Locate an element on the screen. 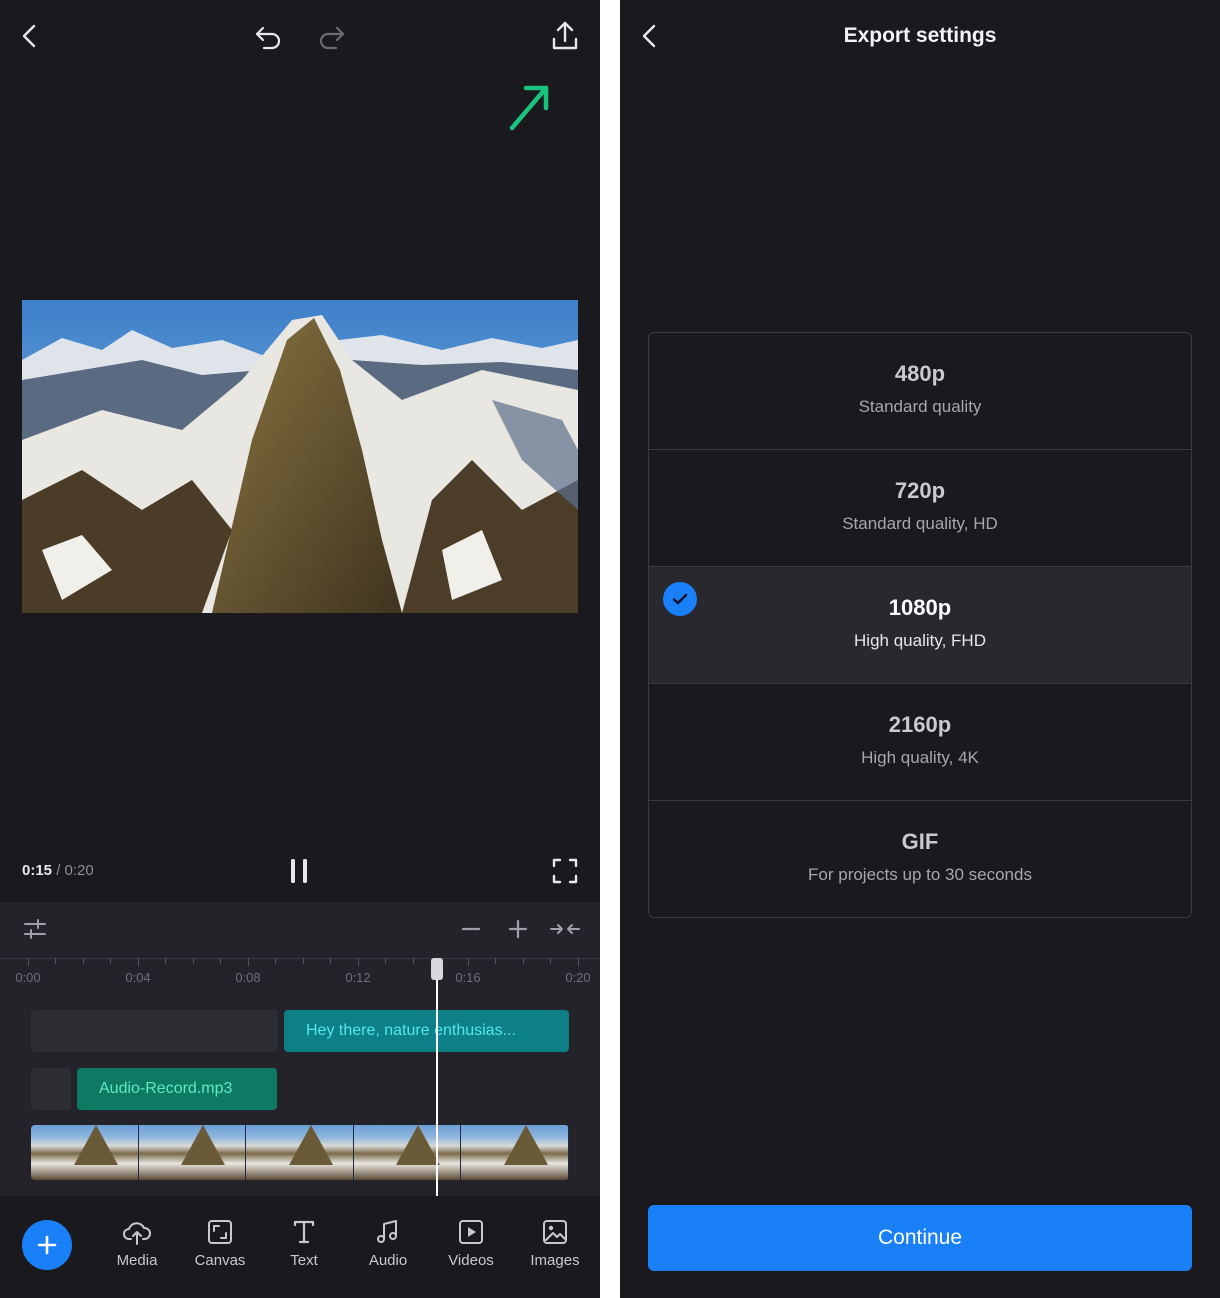 The image size is (1220, 1298). upload-cloud-icon is located at coordinates (137, 1233).